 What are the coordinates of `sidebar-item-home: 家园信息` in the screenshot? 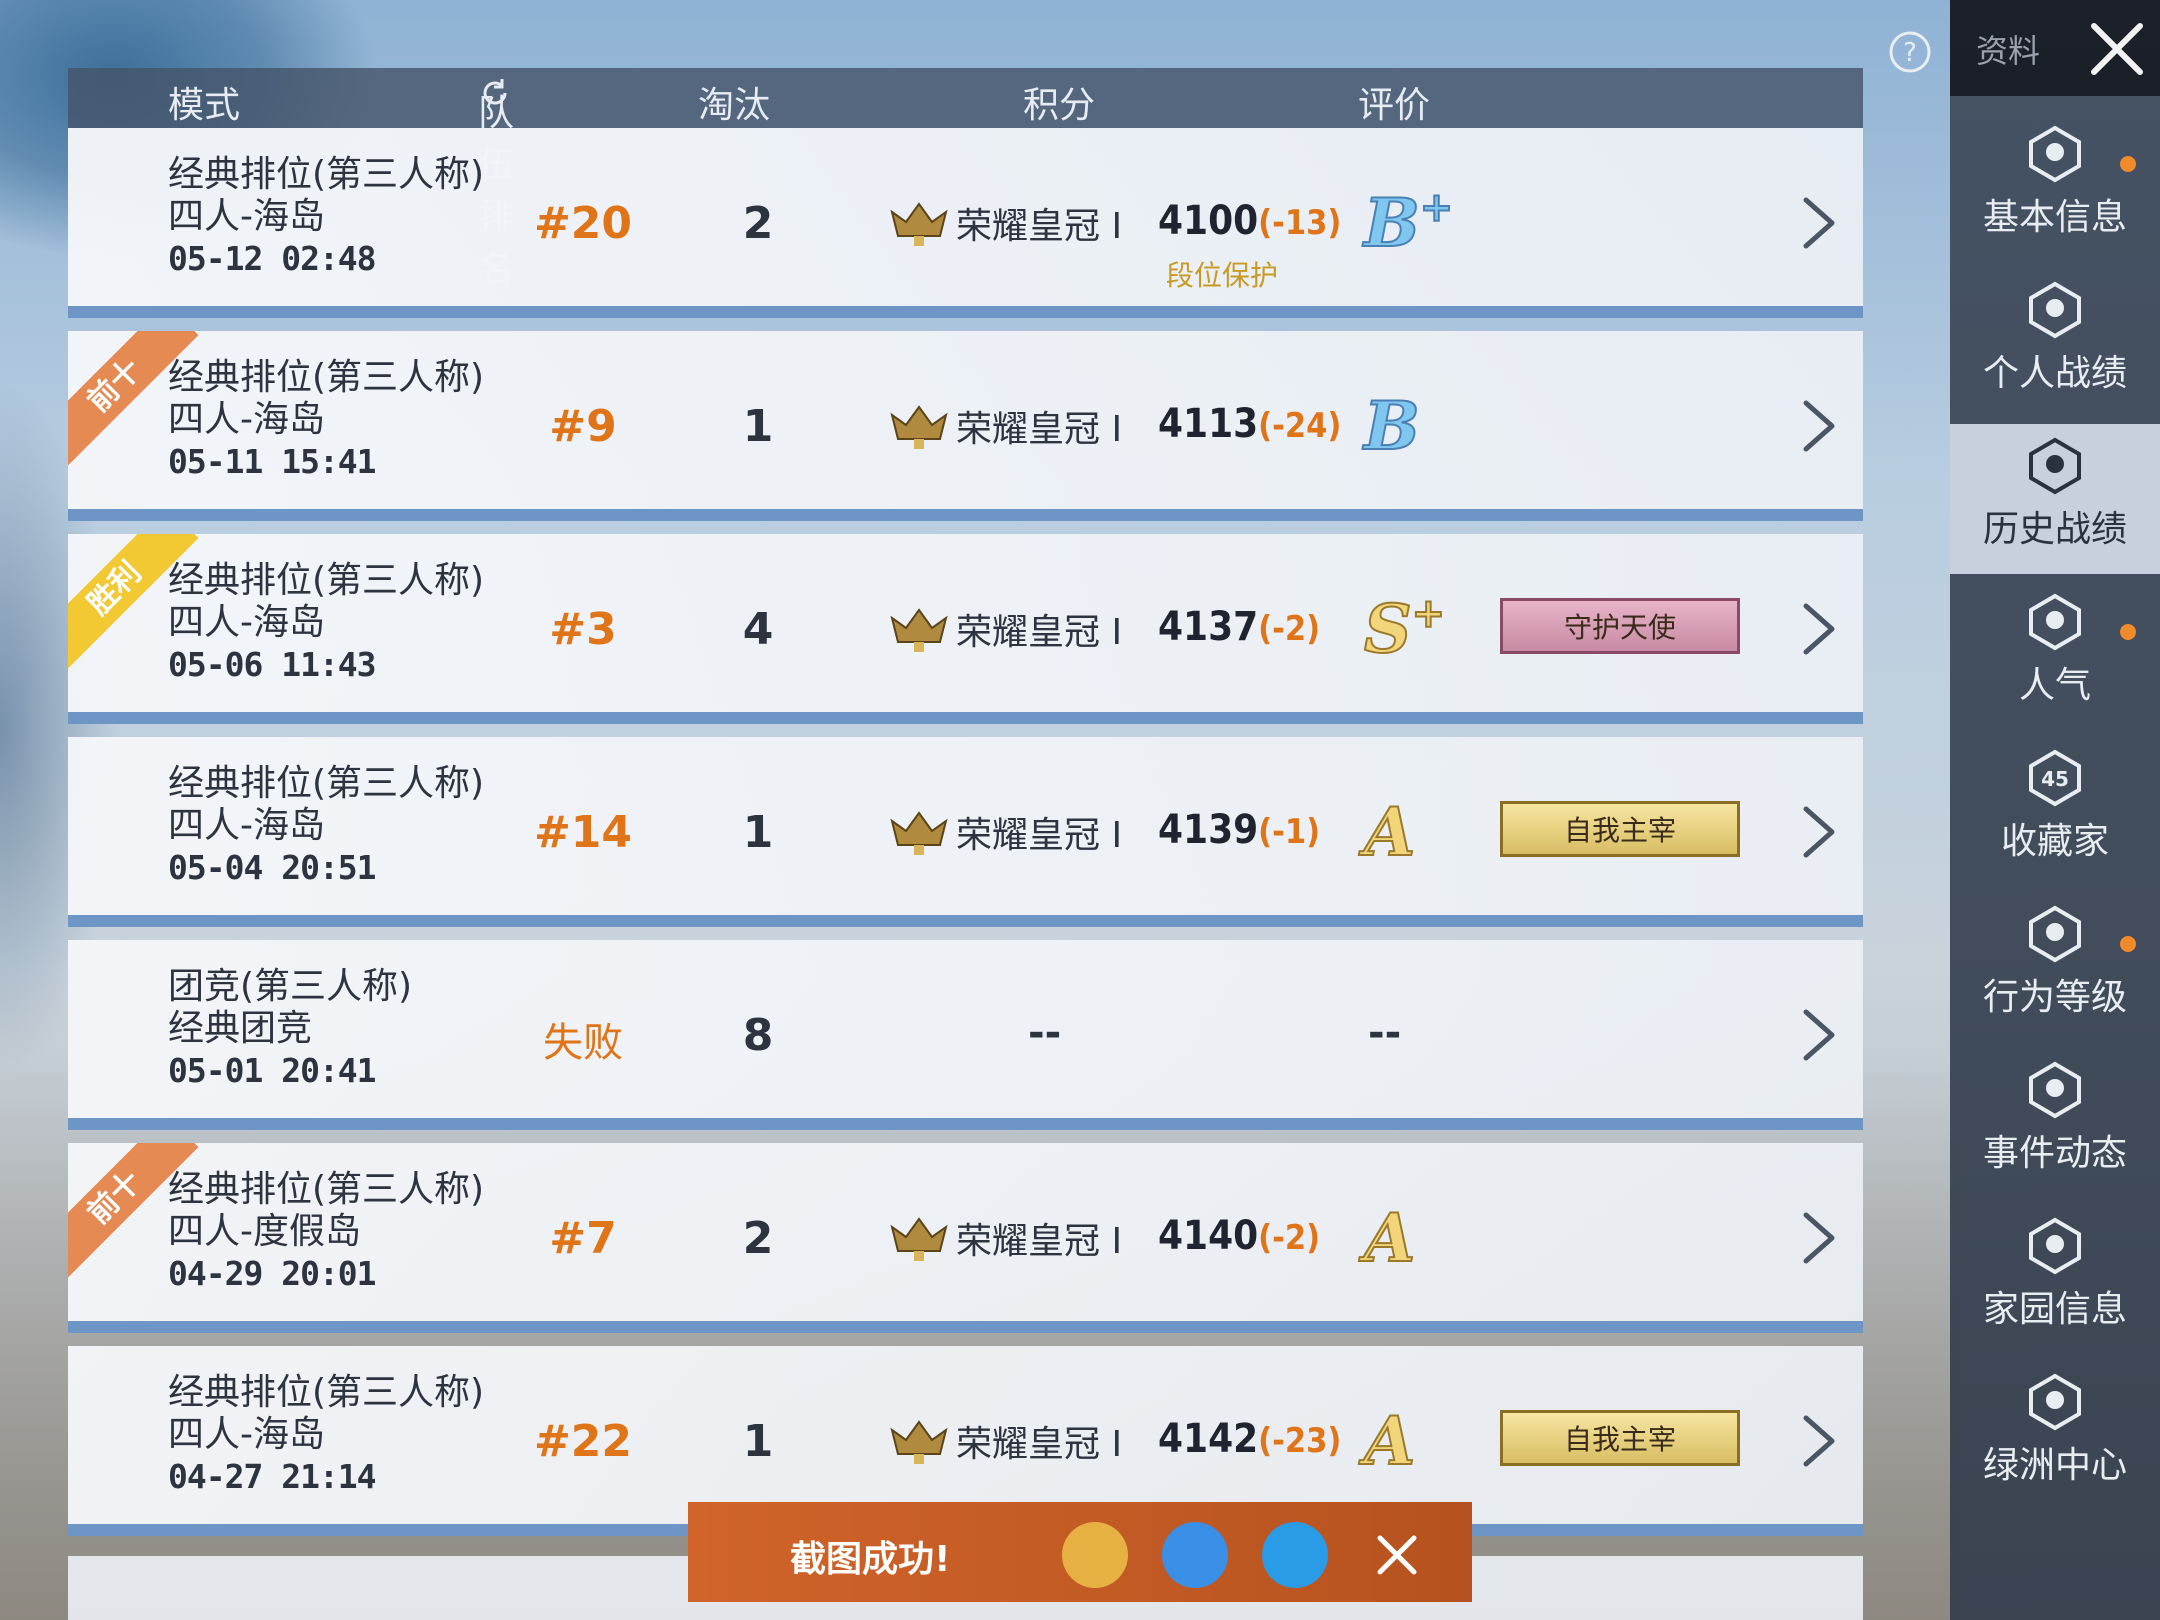 It's located at (2055, 1279).